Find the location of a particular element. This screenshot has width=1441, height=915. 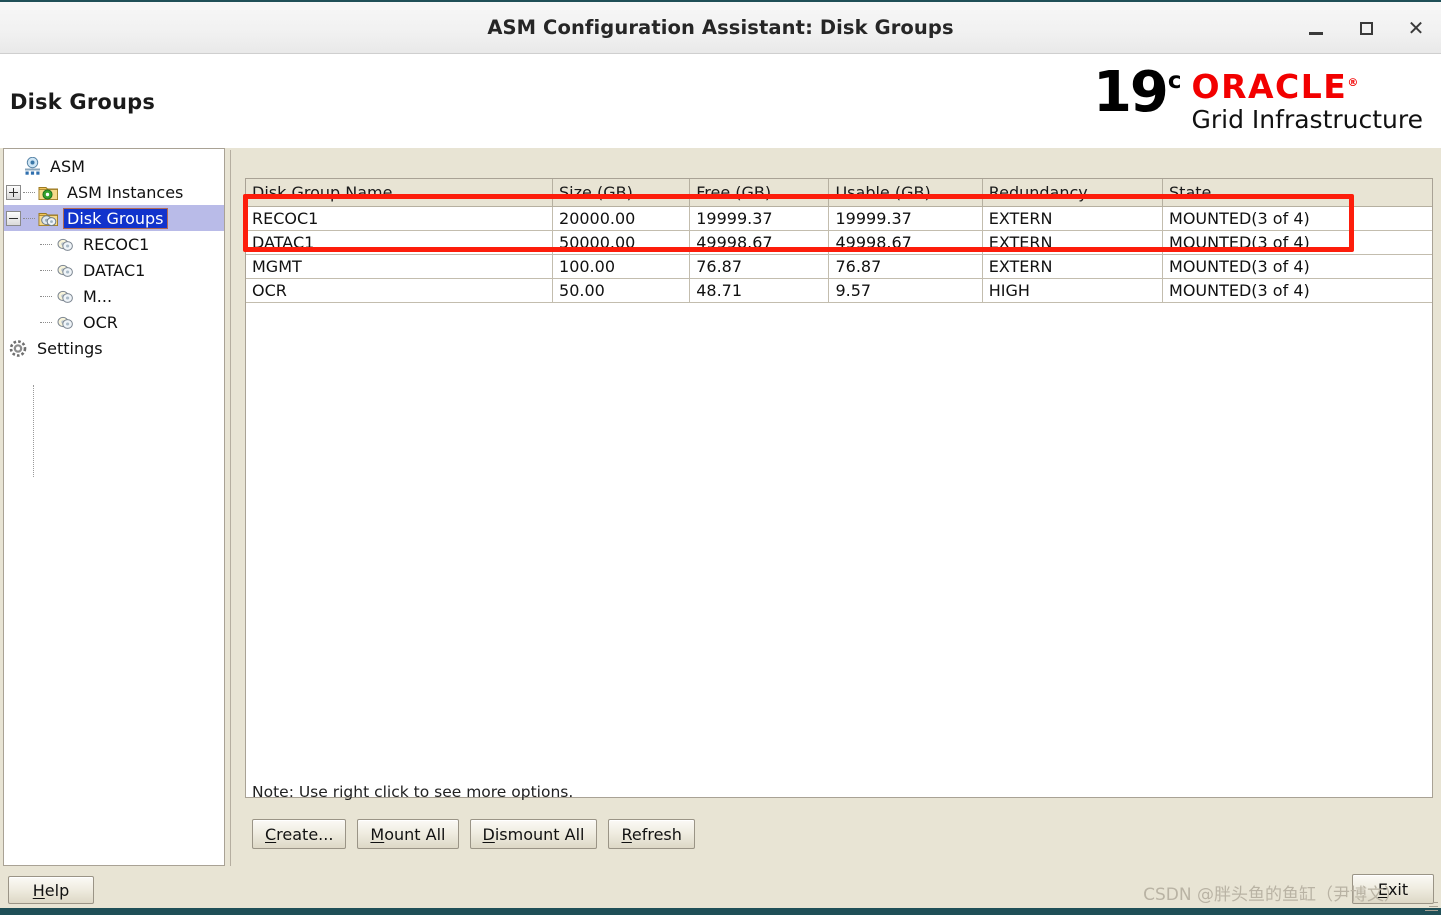

sidebar-item-recoc1: RECOC1 is located at coordinates (114, 244).